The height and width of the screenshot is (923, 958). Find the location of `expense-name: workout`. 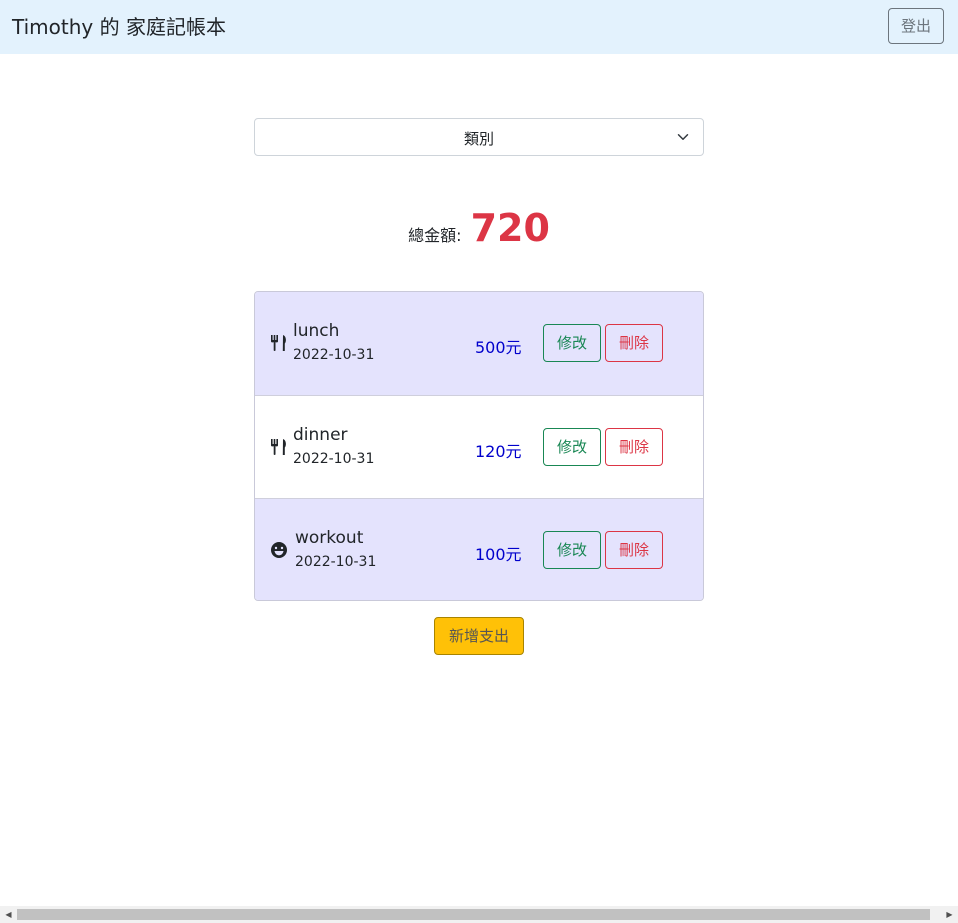

expense-name: workout is located at coordinates (329, 538).